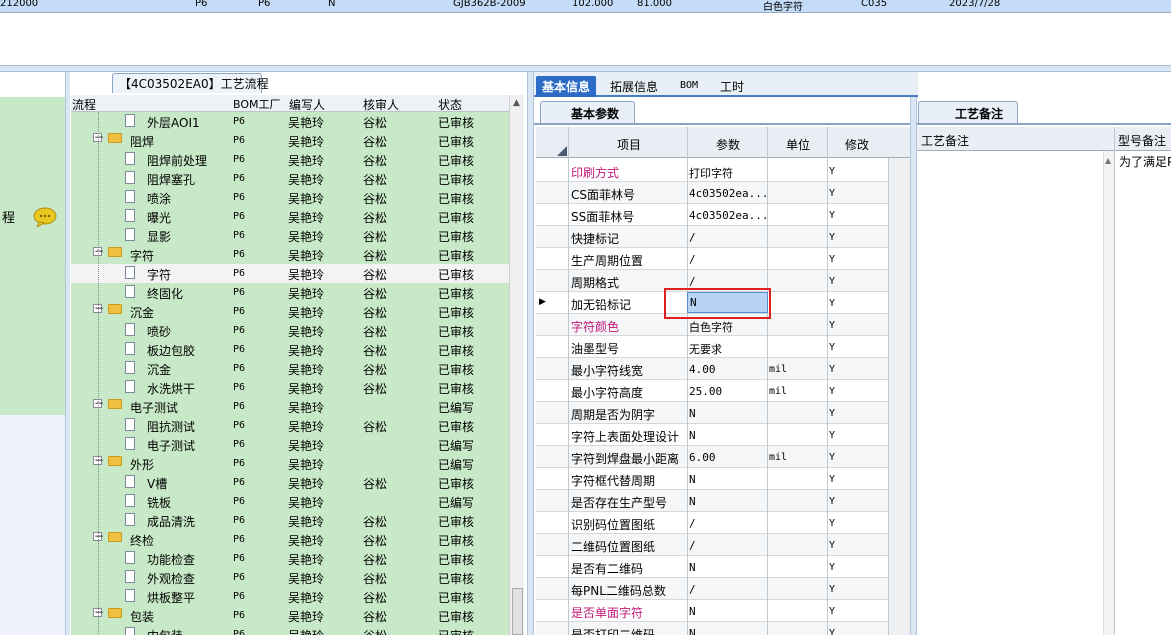 Image resolution: width=1171 pixels, height=635 pixels. What do you see at coordinates (290, 368) in the screenshot?
I see `tree-row: 沉金 P6 吴艳玲 谷松 已审核` at bounding box center [290, 368].